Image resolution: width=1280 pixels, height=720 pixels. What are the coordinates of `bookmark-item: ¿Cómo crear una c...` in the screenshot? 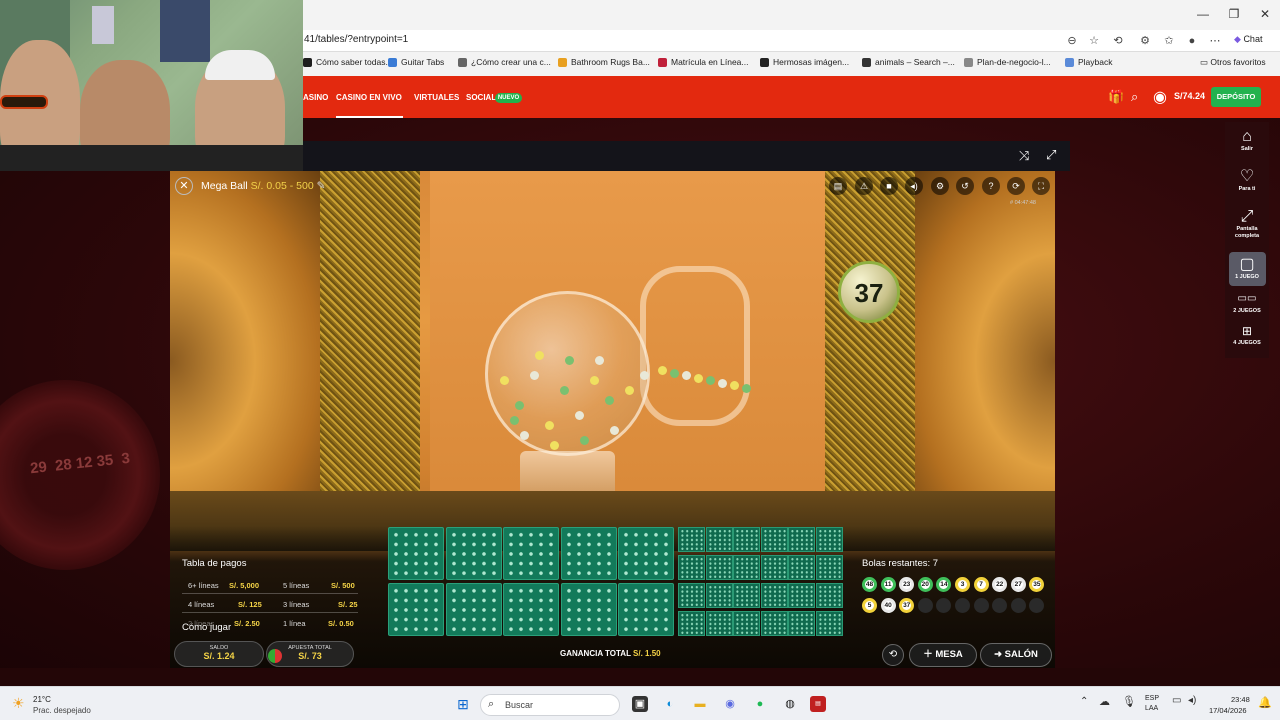 It's located at (504, 62).